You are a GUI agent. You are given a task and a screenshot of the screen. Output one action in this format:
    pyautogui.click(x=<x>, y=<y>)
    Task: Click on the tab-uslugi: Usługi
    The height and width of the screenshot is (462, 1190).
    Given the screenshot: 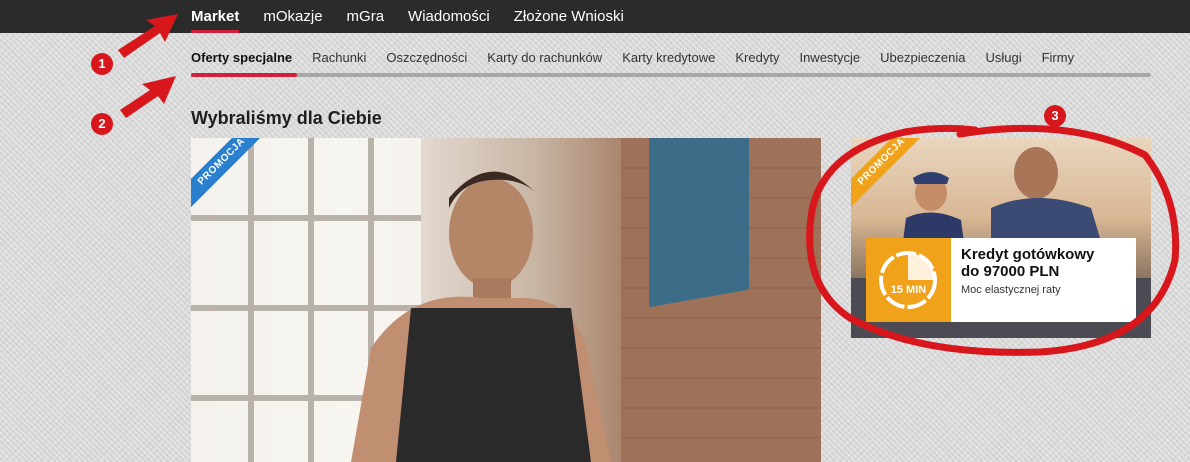 What is the action you would take?
    pyautogui.click(x=1003, y=58)
    